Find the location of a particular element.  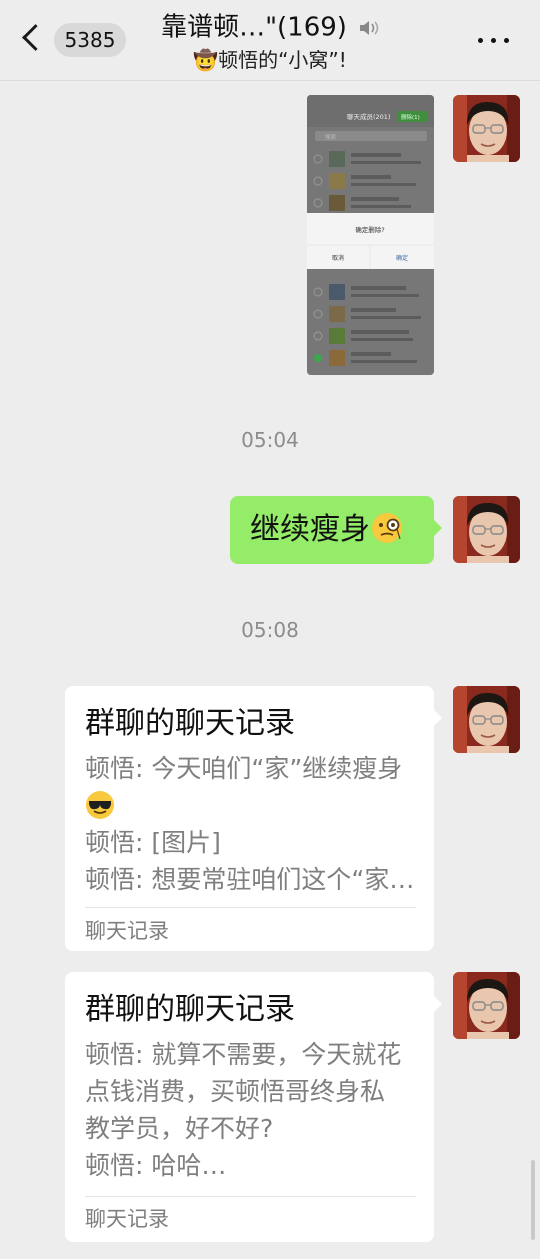

chat-title-text: 靠谱顿…"(169) is located at coordinates (254, 27).